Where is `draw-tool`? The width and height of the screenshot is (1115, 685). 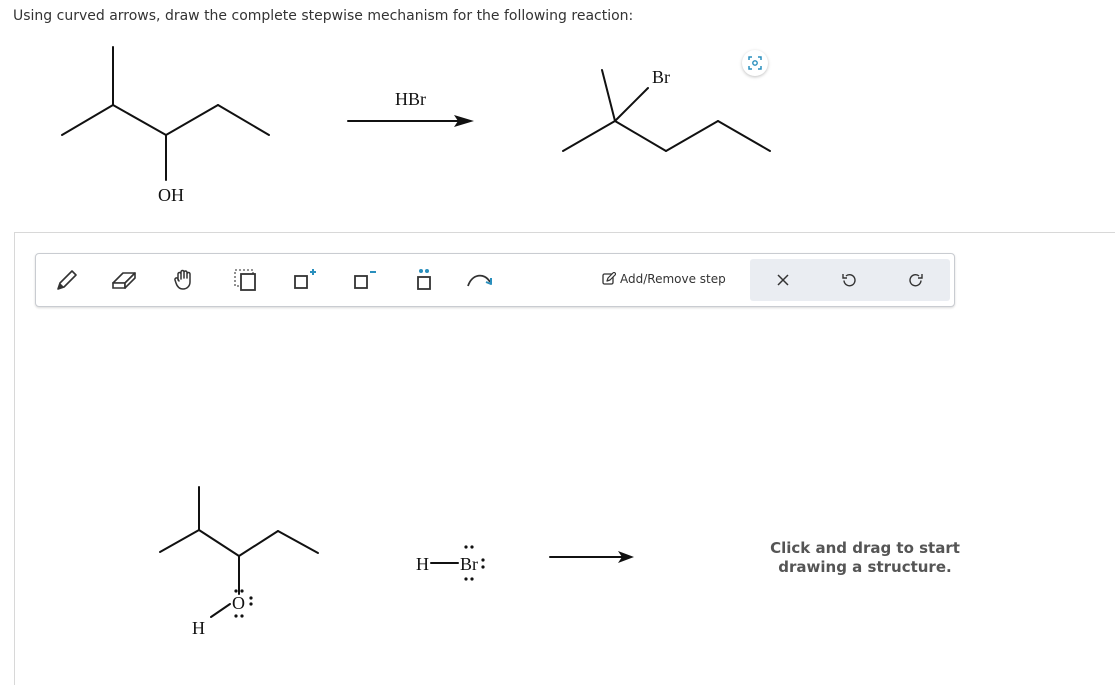 draw-tool is located at coordinates (67, 280).